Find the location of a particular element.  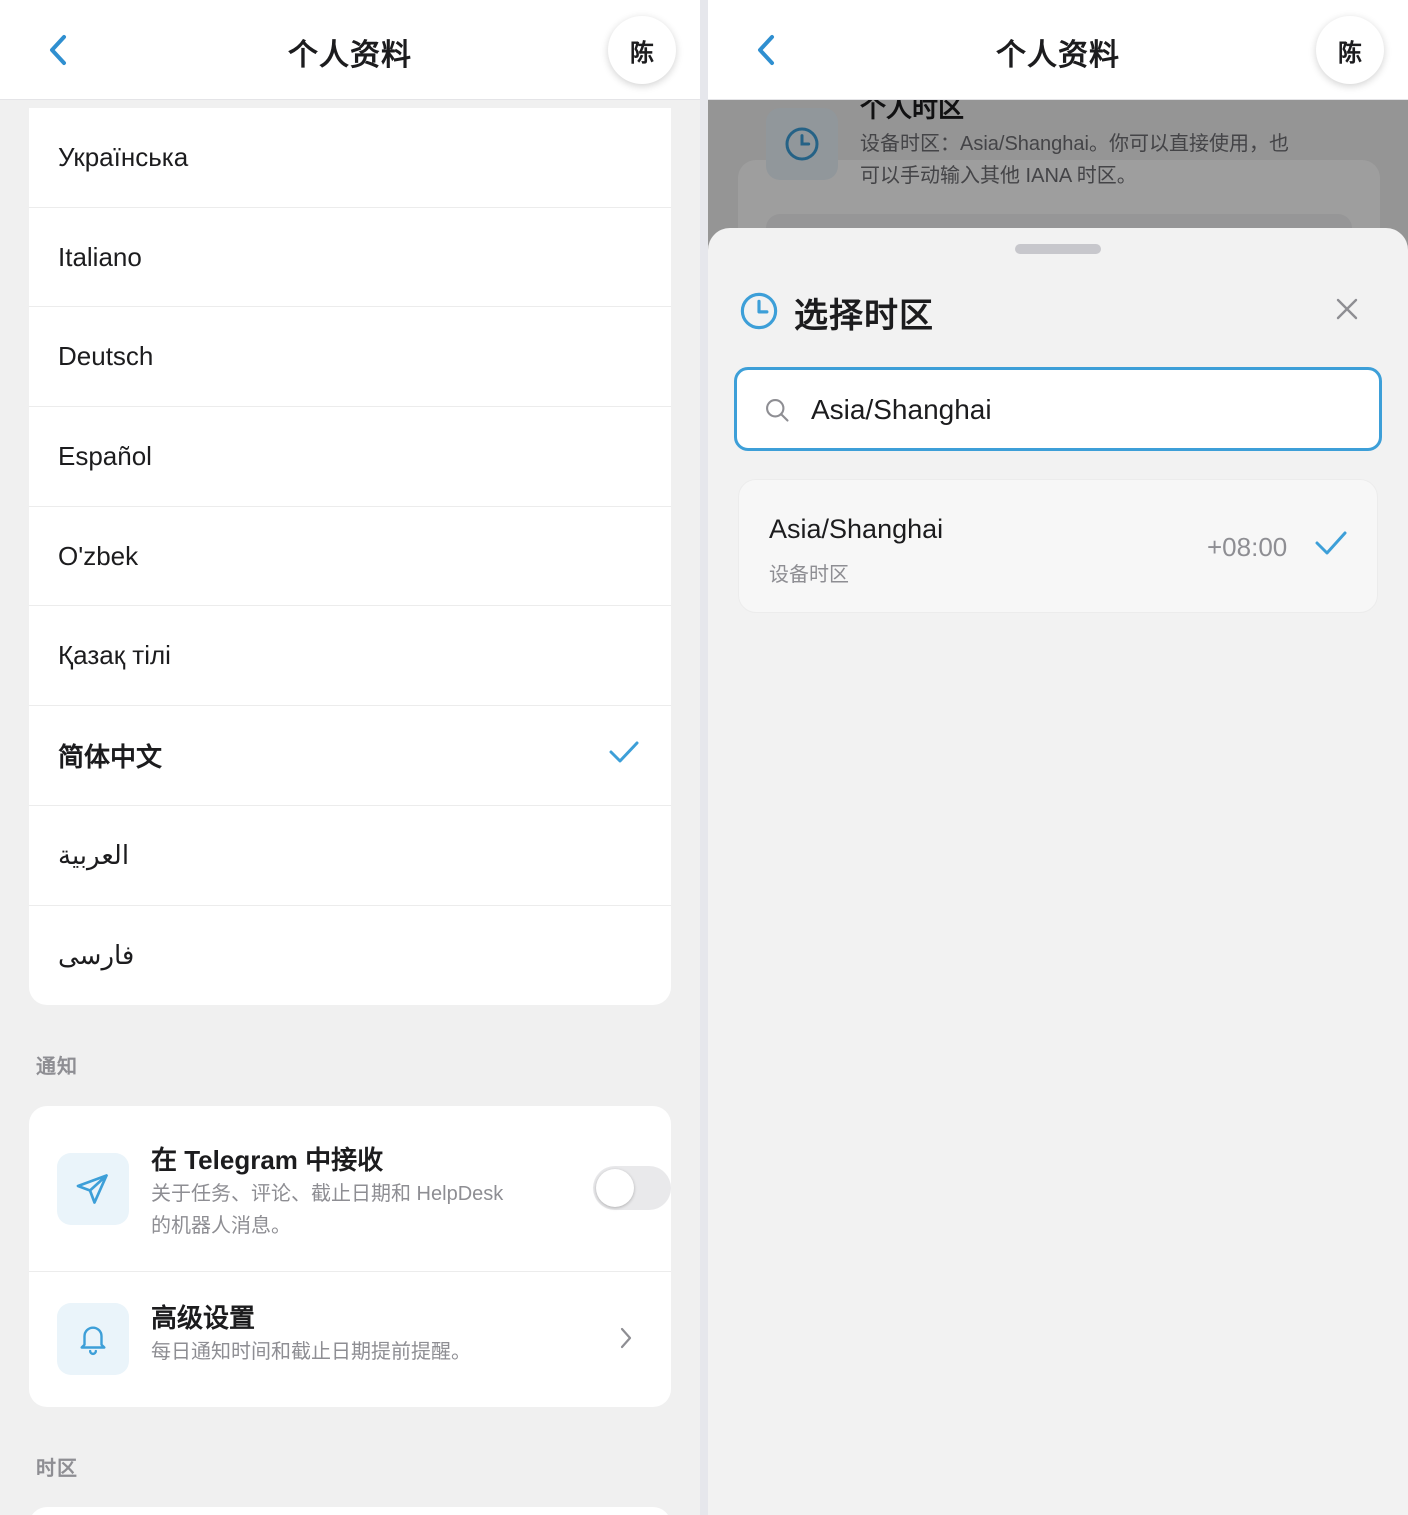

timezone-search-box is located at coordinates (1058, 409).